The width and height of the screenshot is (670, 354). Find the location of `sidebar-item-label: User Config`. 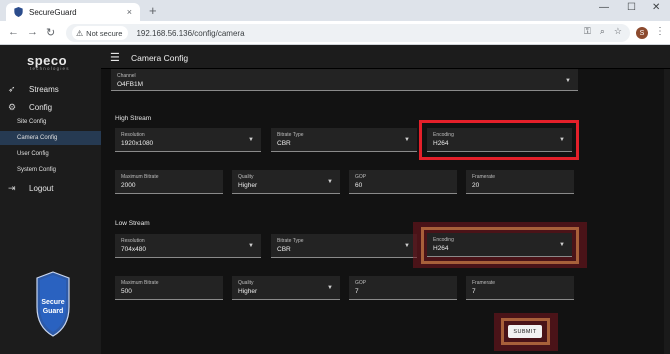

sidebar-item-label: User Config is located at coordinates (33, 154).